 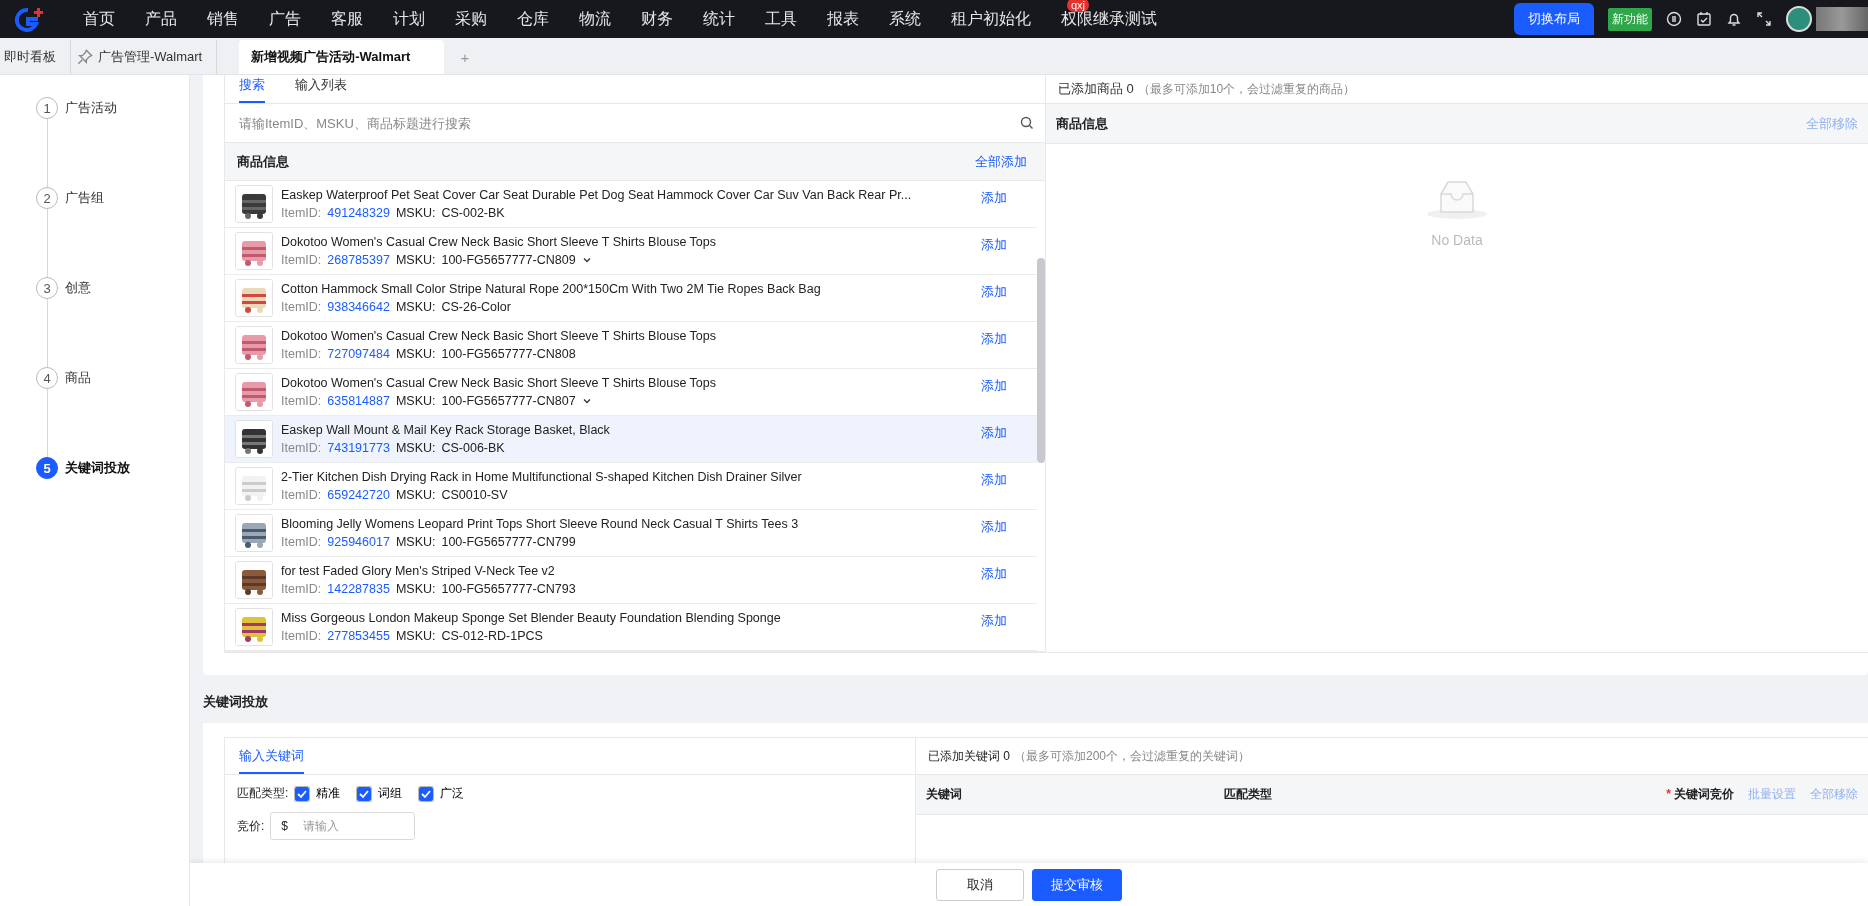 What do you see at coordinates (628, 123) in the screenshot?
I see `search-field: 请输ItemID、MSKU、商品标题进行搜索` at bounding box center [628, 123].